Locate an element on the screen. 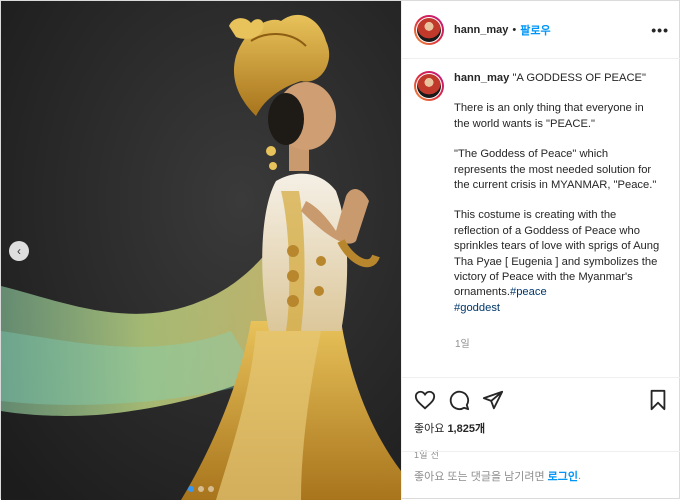 This screenshot has width=680, height=500. header-username: hann_may is located at coordinates (481, 30).